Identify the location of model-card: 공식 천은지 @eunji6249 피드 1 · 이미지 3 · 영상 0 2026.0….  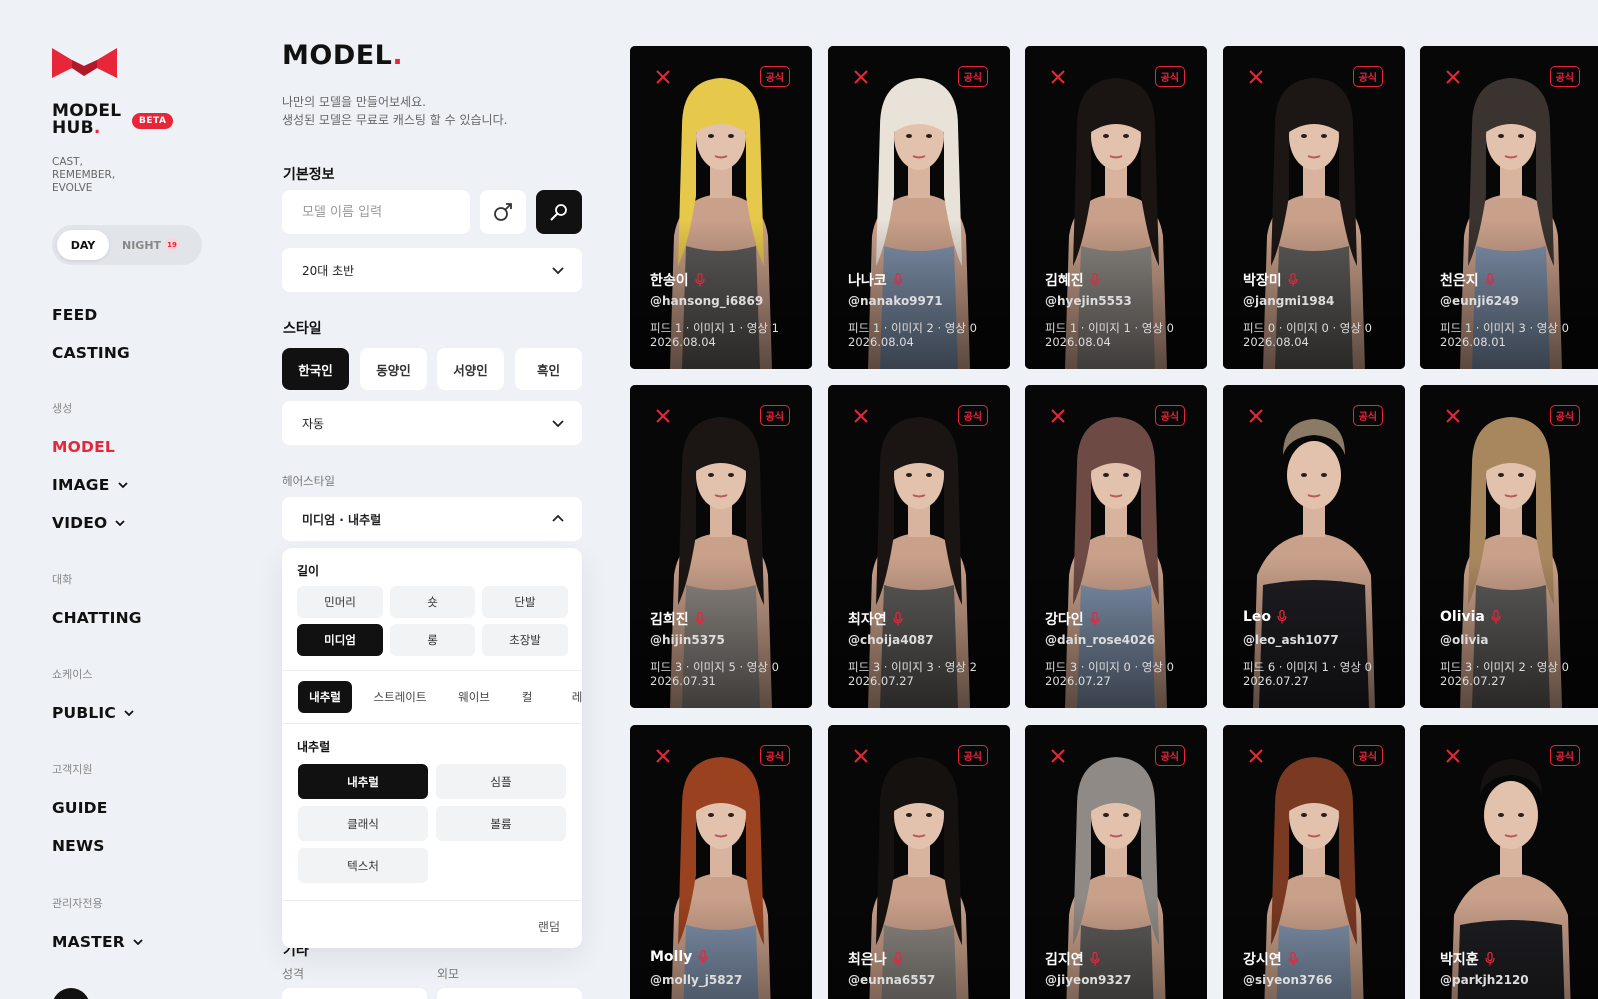
(1509, 207).